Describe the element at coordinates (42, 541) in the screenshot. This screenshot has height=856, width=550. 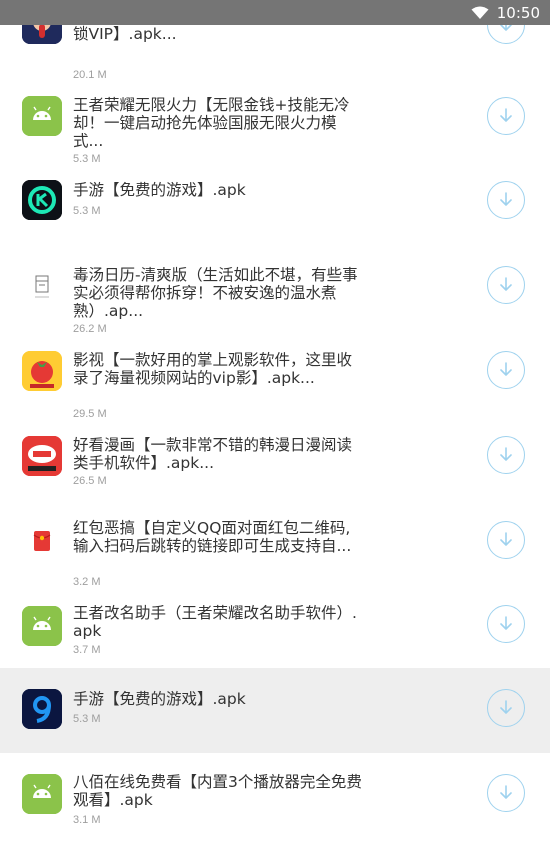
I see `red-envelope-icon` at that location.